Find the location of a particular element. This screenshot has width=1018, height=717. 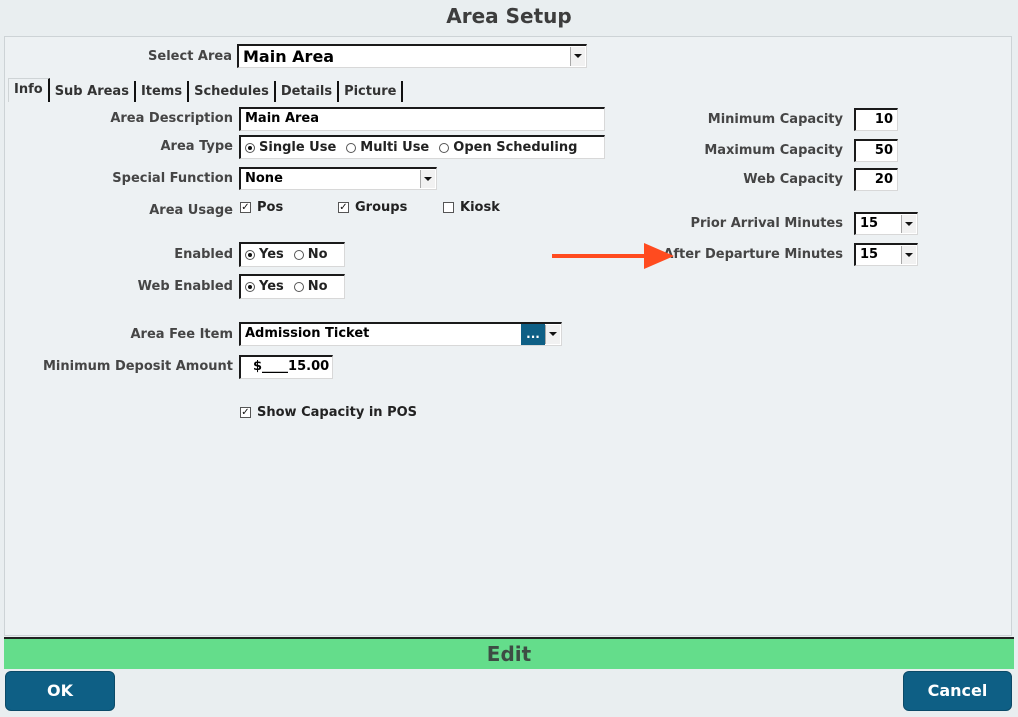

prior-arrival-minutes-dropdown: 15 is located at coordinates (886, 223).